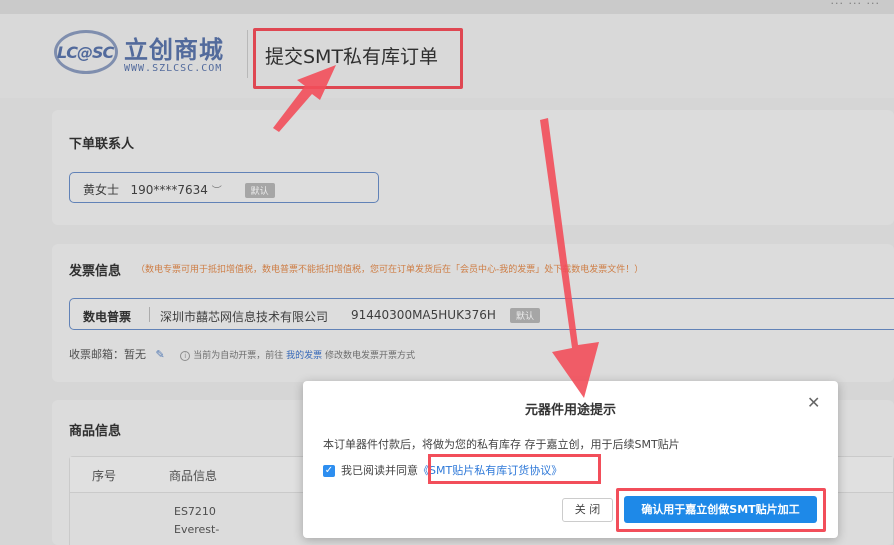  Describe the element at coordinates (721, 510) in the screenshot. I see `confirm-highlight-box` at that location.